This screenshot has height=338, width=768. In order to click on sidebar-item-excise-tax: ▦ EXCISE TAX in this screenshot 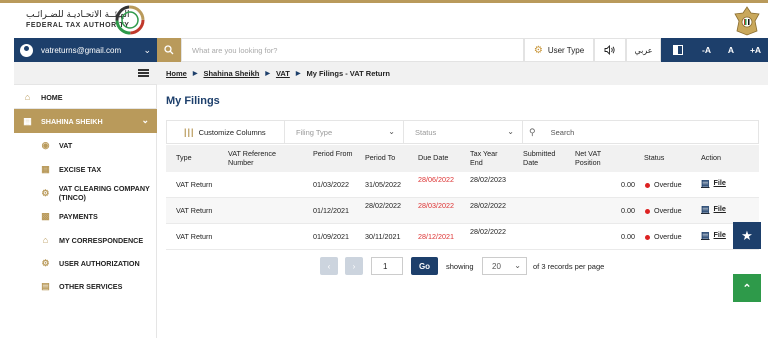, I will do `click(85, 169)`.